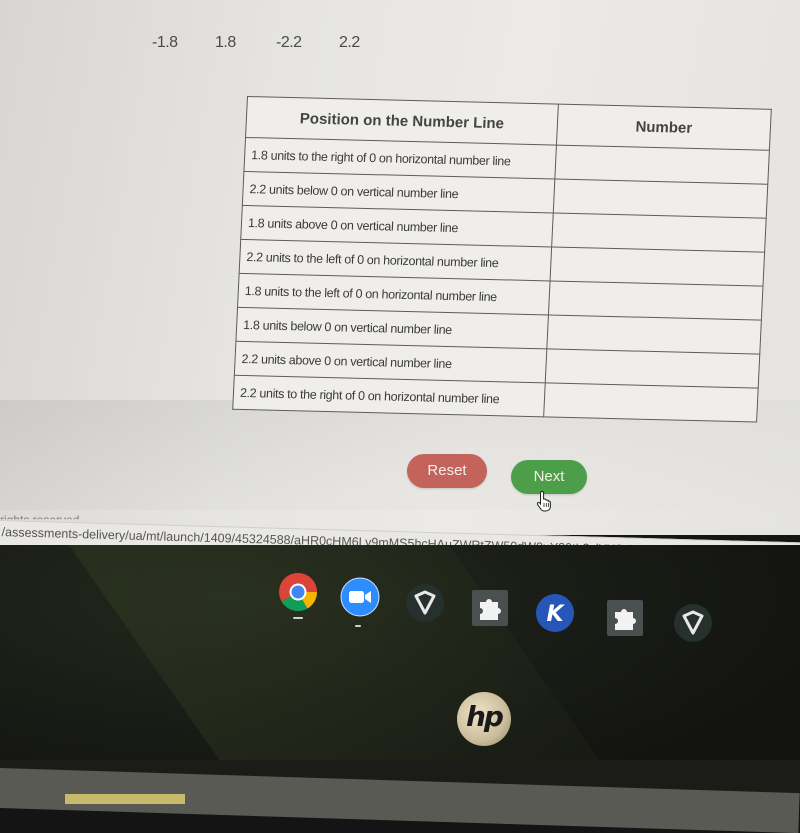  I want to click on k-letter-icon: K, so click(555, 613).